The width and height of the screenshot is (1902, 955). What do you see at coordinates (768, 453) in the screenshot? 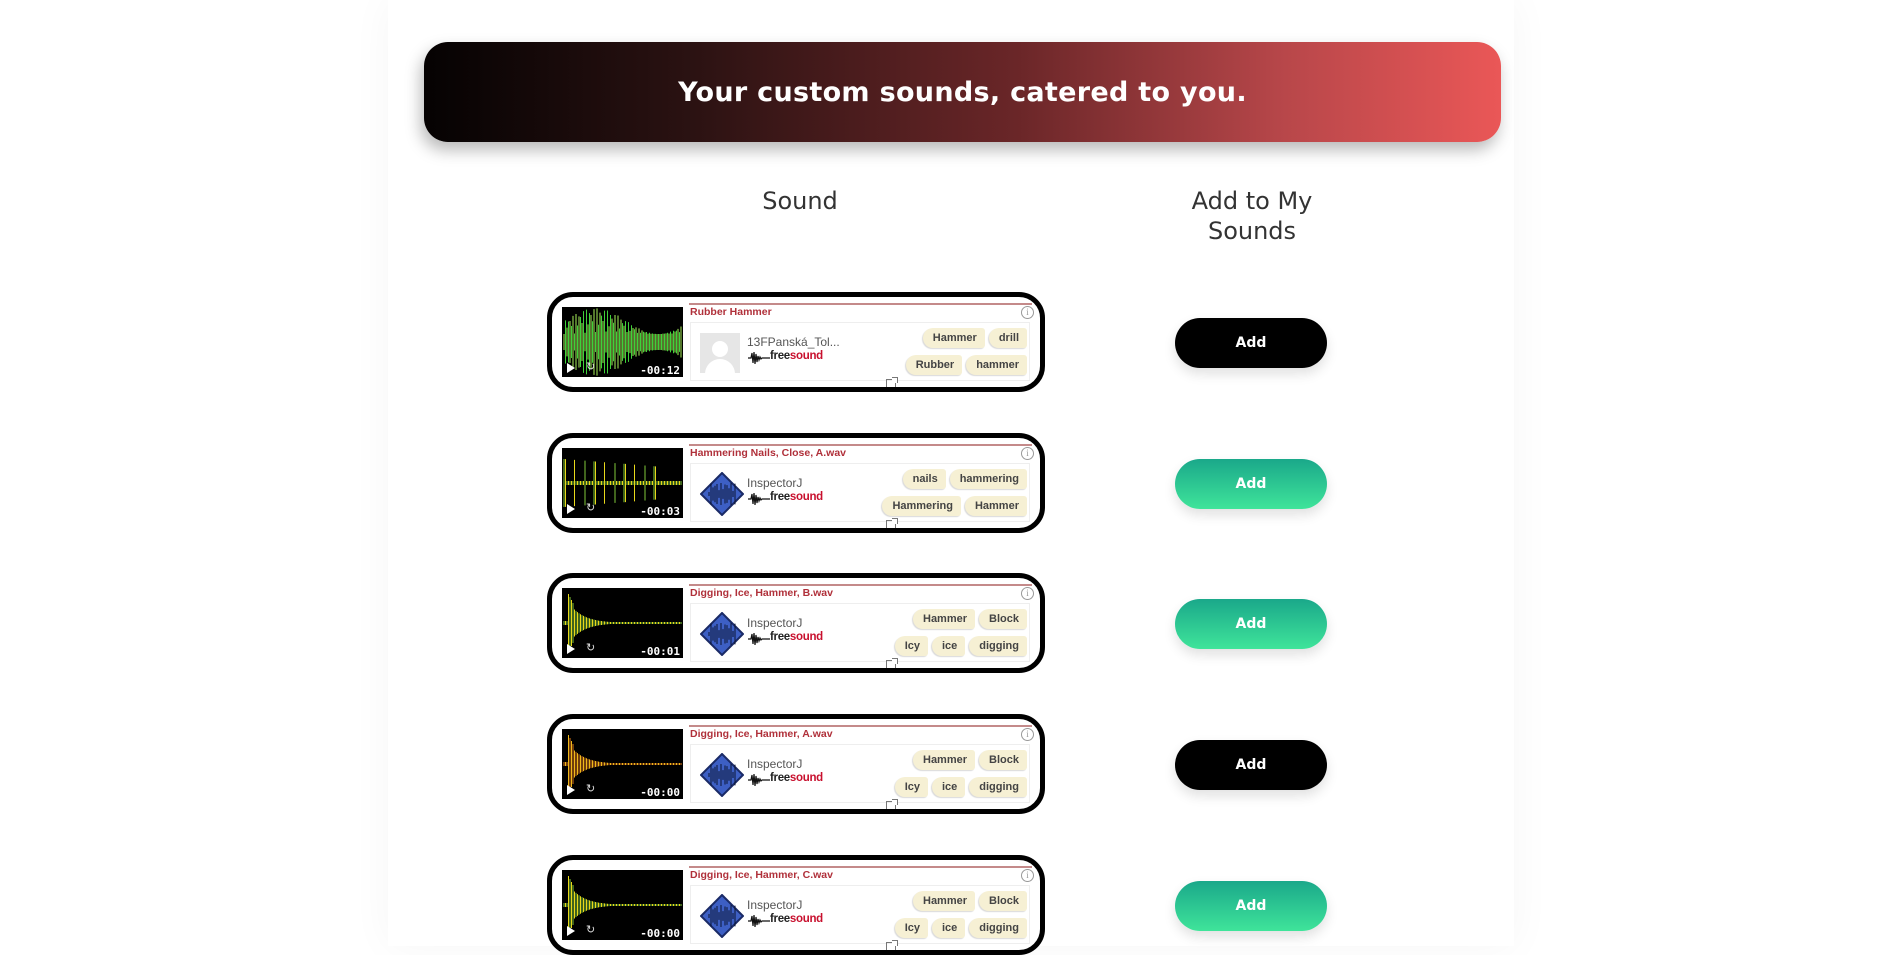
I see `sound-title-link: Hammering Nails, Close, A.wav` at bounding box center [768, 453].